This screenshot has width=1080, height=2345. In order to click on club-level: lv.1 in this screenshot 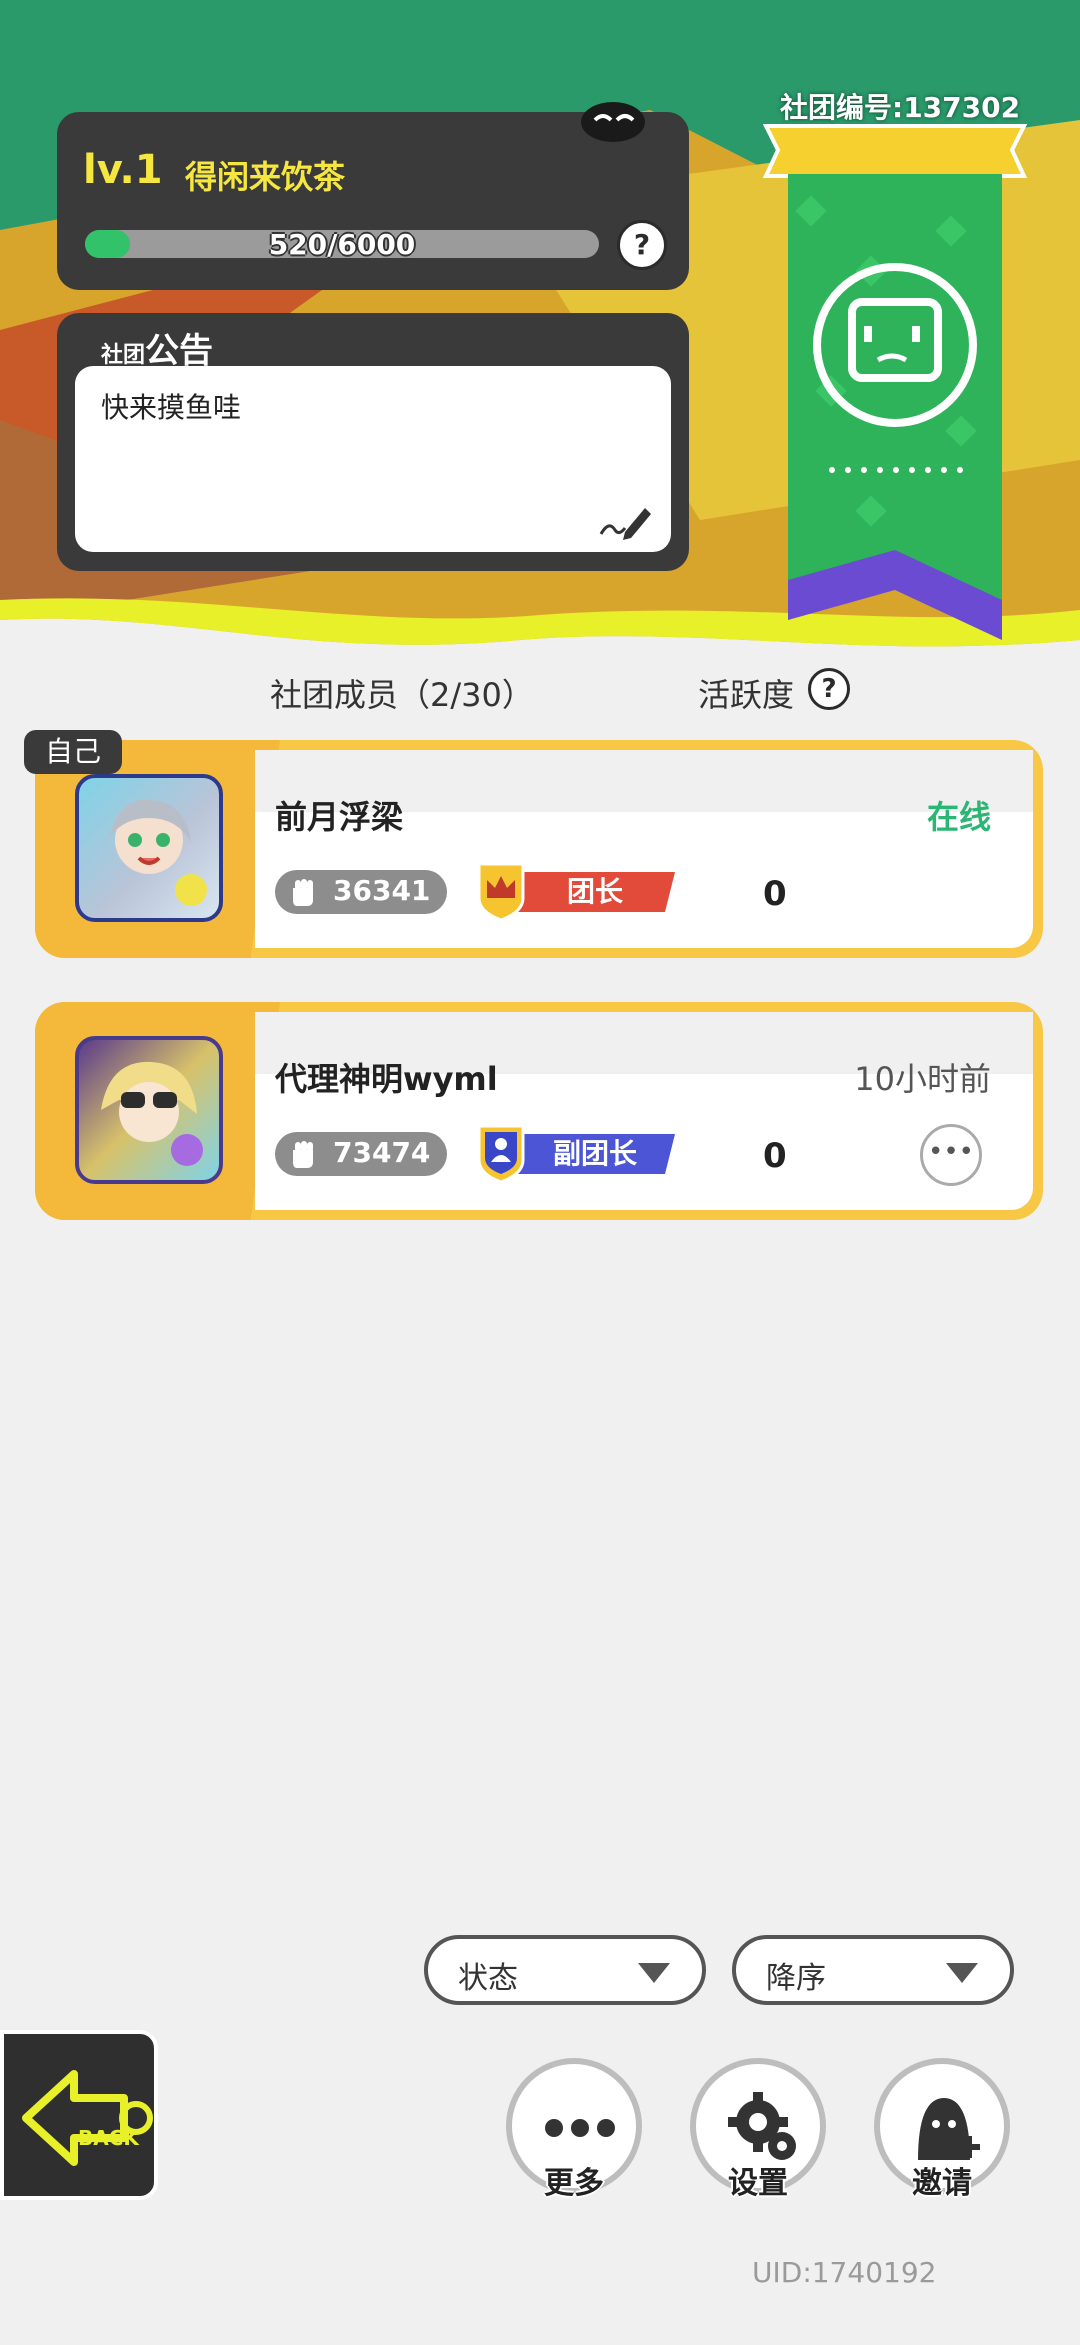, I will do `click(123, 170)`.